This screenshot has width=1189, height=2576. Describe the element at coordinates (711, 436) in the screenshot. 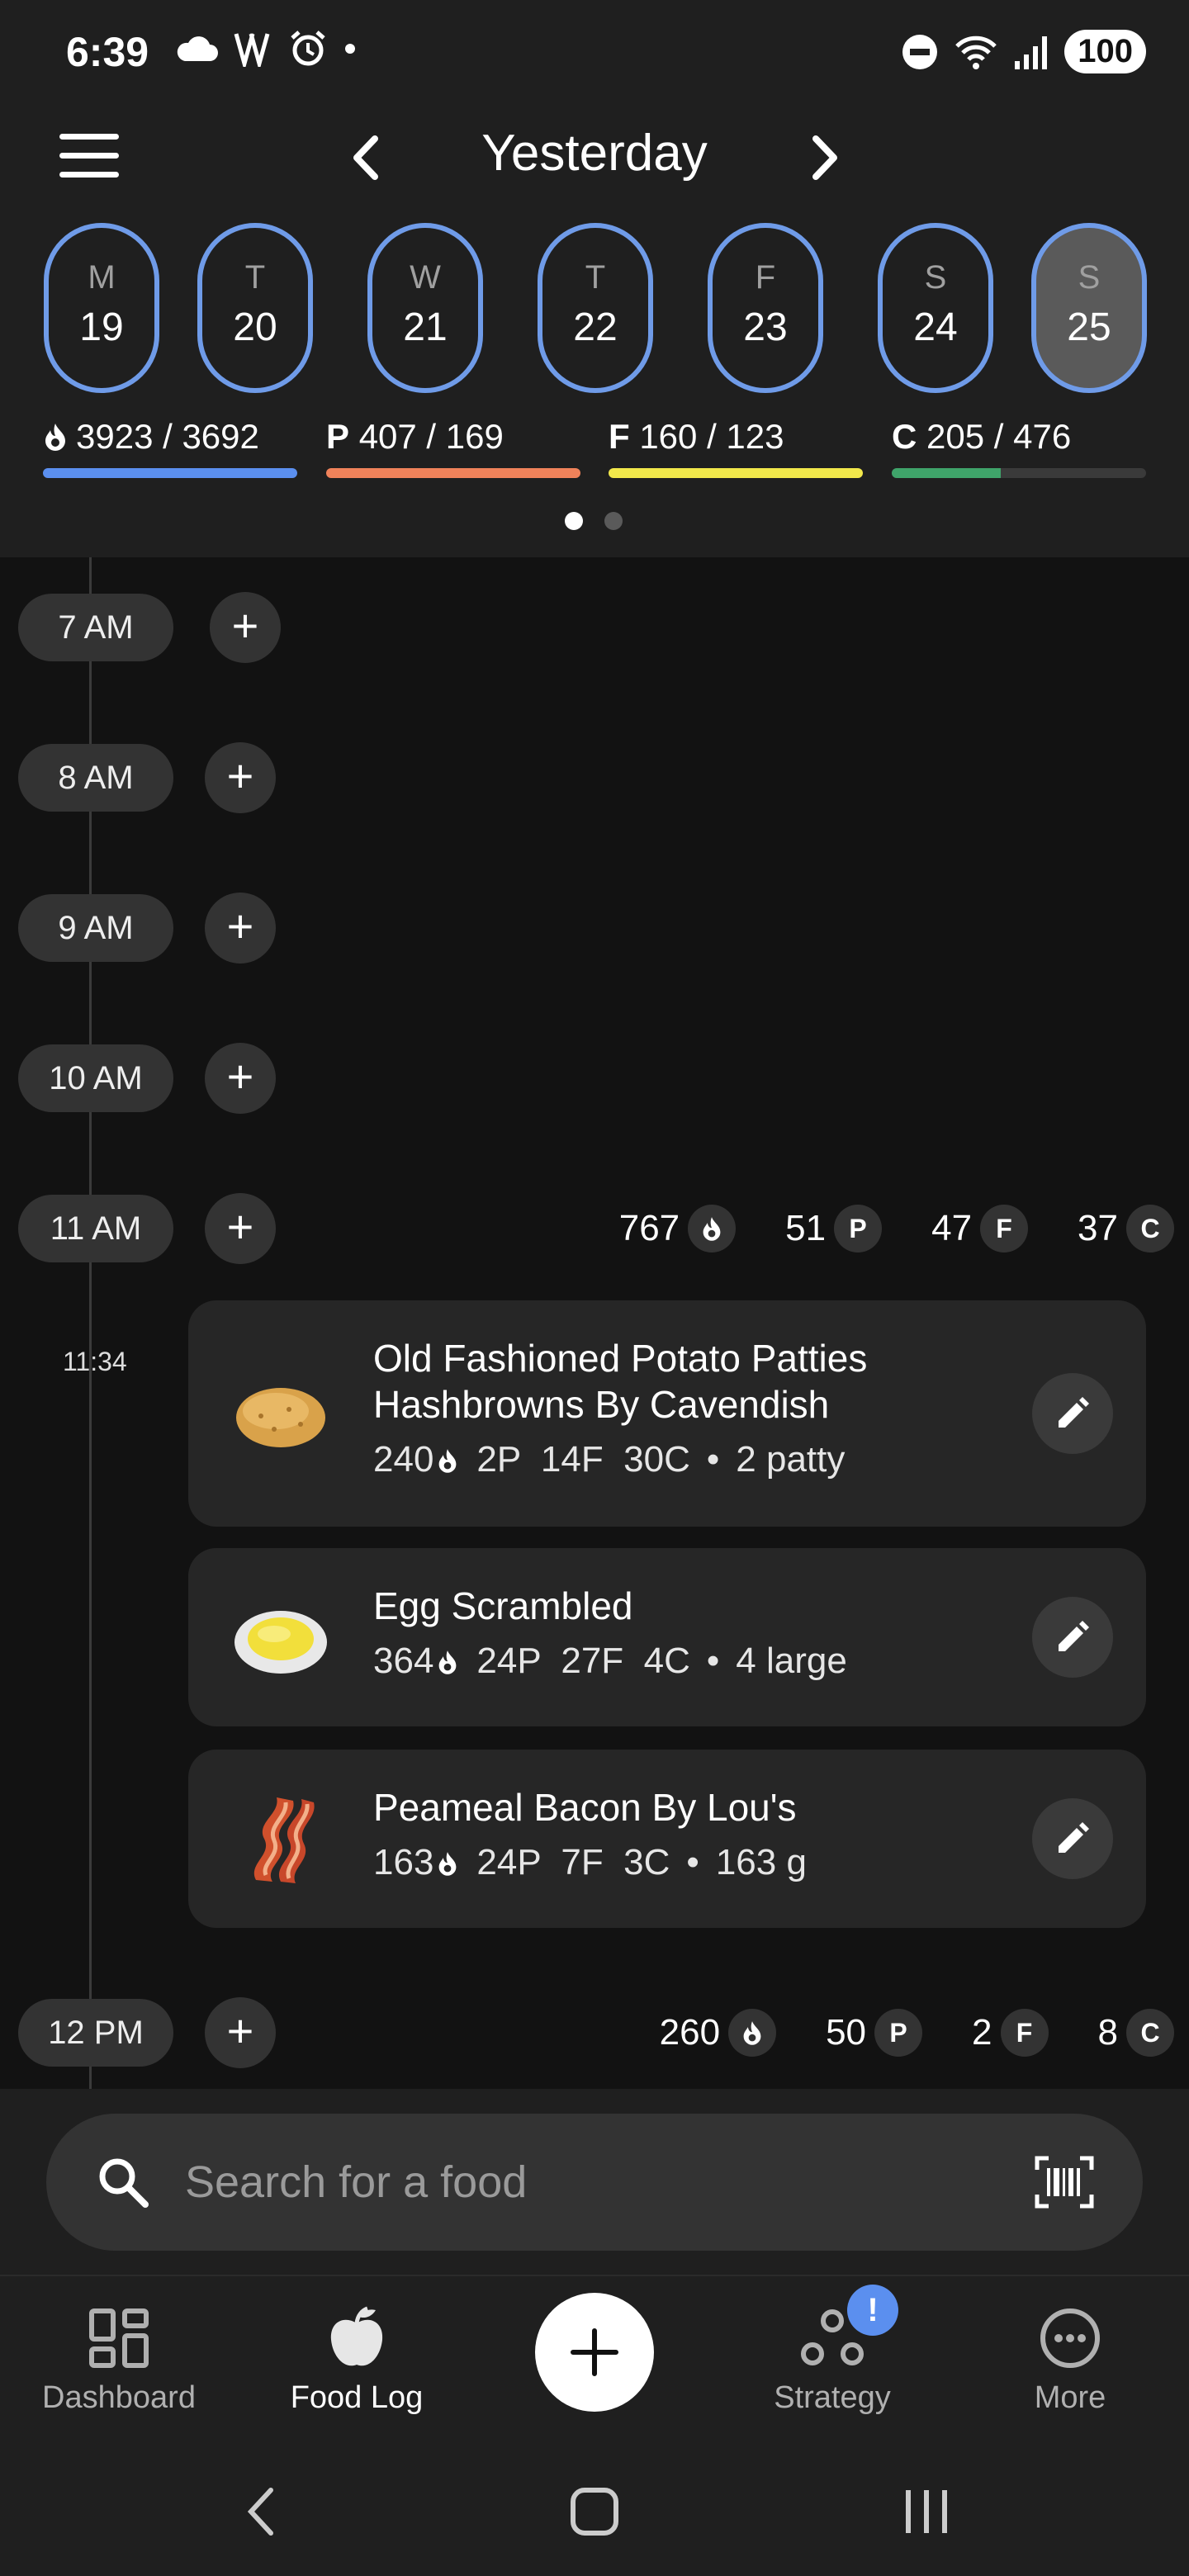

I see `fat-value: 160 / 123` at that location.